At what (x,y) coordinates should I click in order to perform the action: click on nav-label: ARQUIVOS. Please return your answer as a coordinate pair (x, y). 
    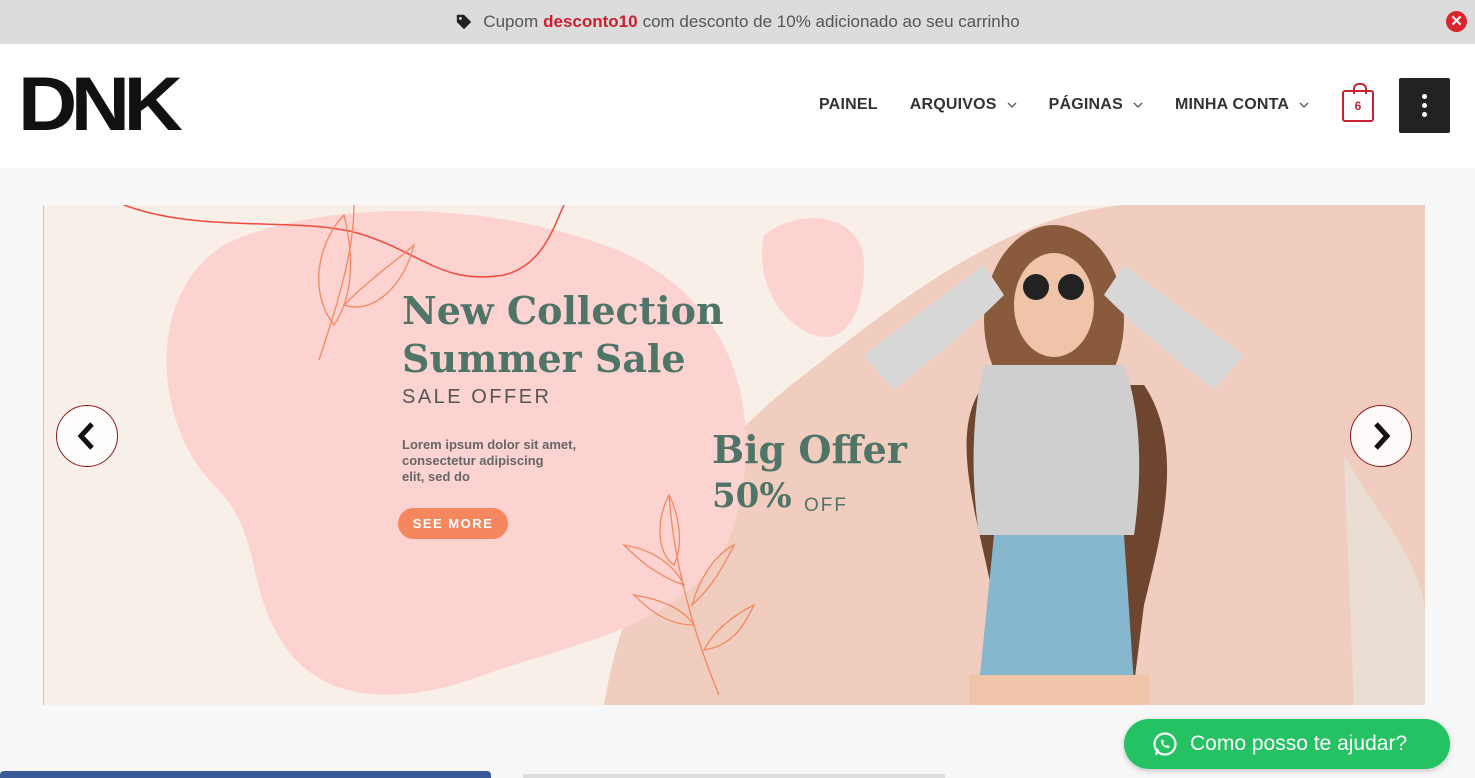
    Looking at the image, I should click on (953, 104).